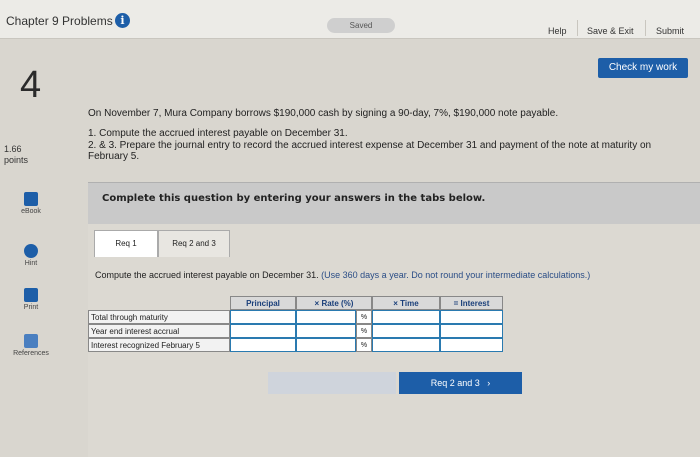 The width and height of the screenshot is (700, 457). I want to click on check-my-work-button: Check my work, so click(643, 68).